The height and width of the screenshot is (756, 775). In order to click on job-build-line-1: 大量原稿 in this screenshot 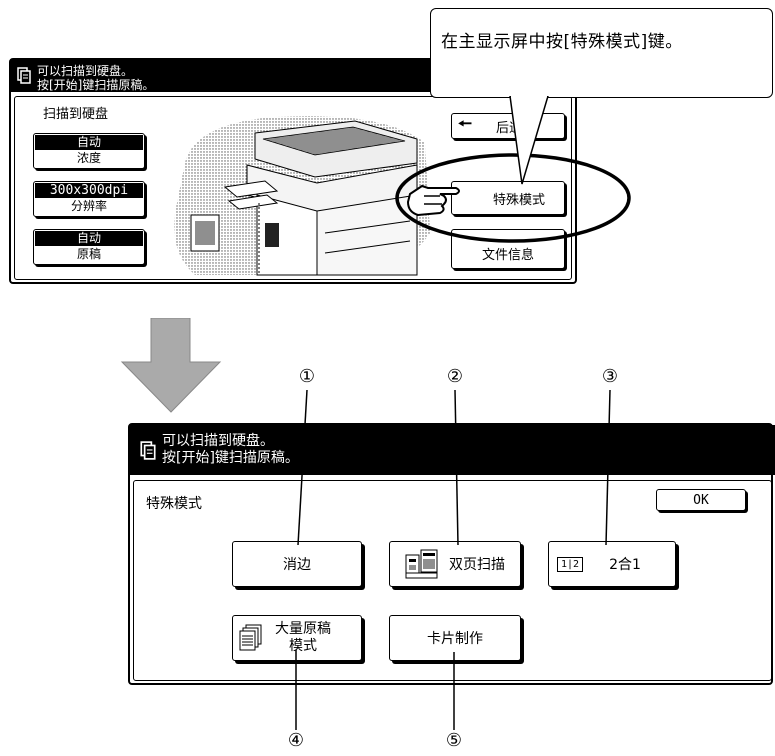, I will do `click(303, 629)`.